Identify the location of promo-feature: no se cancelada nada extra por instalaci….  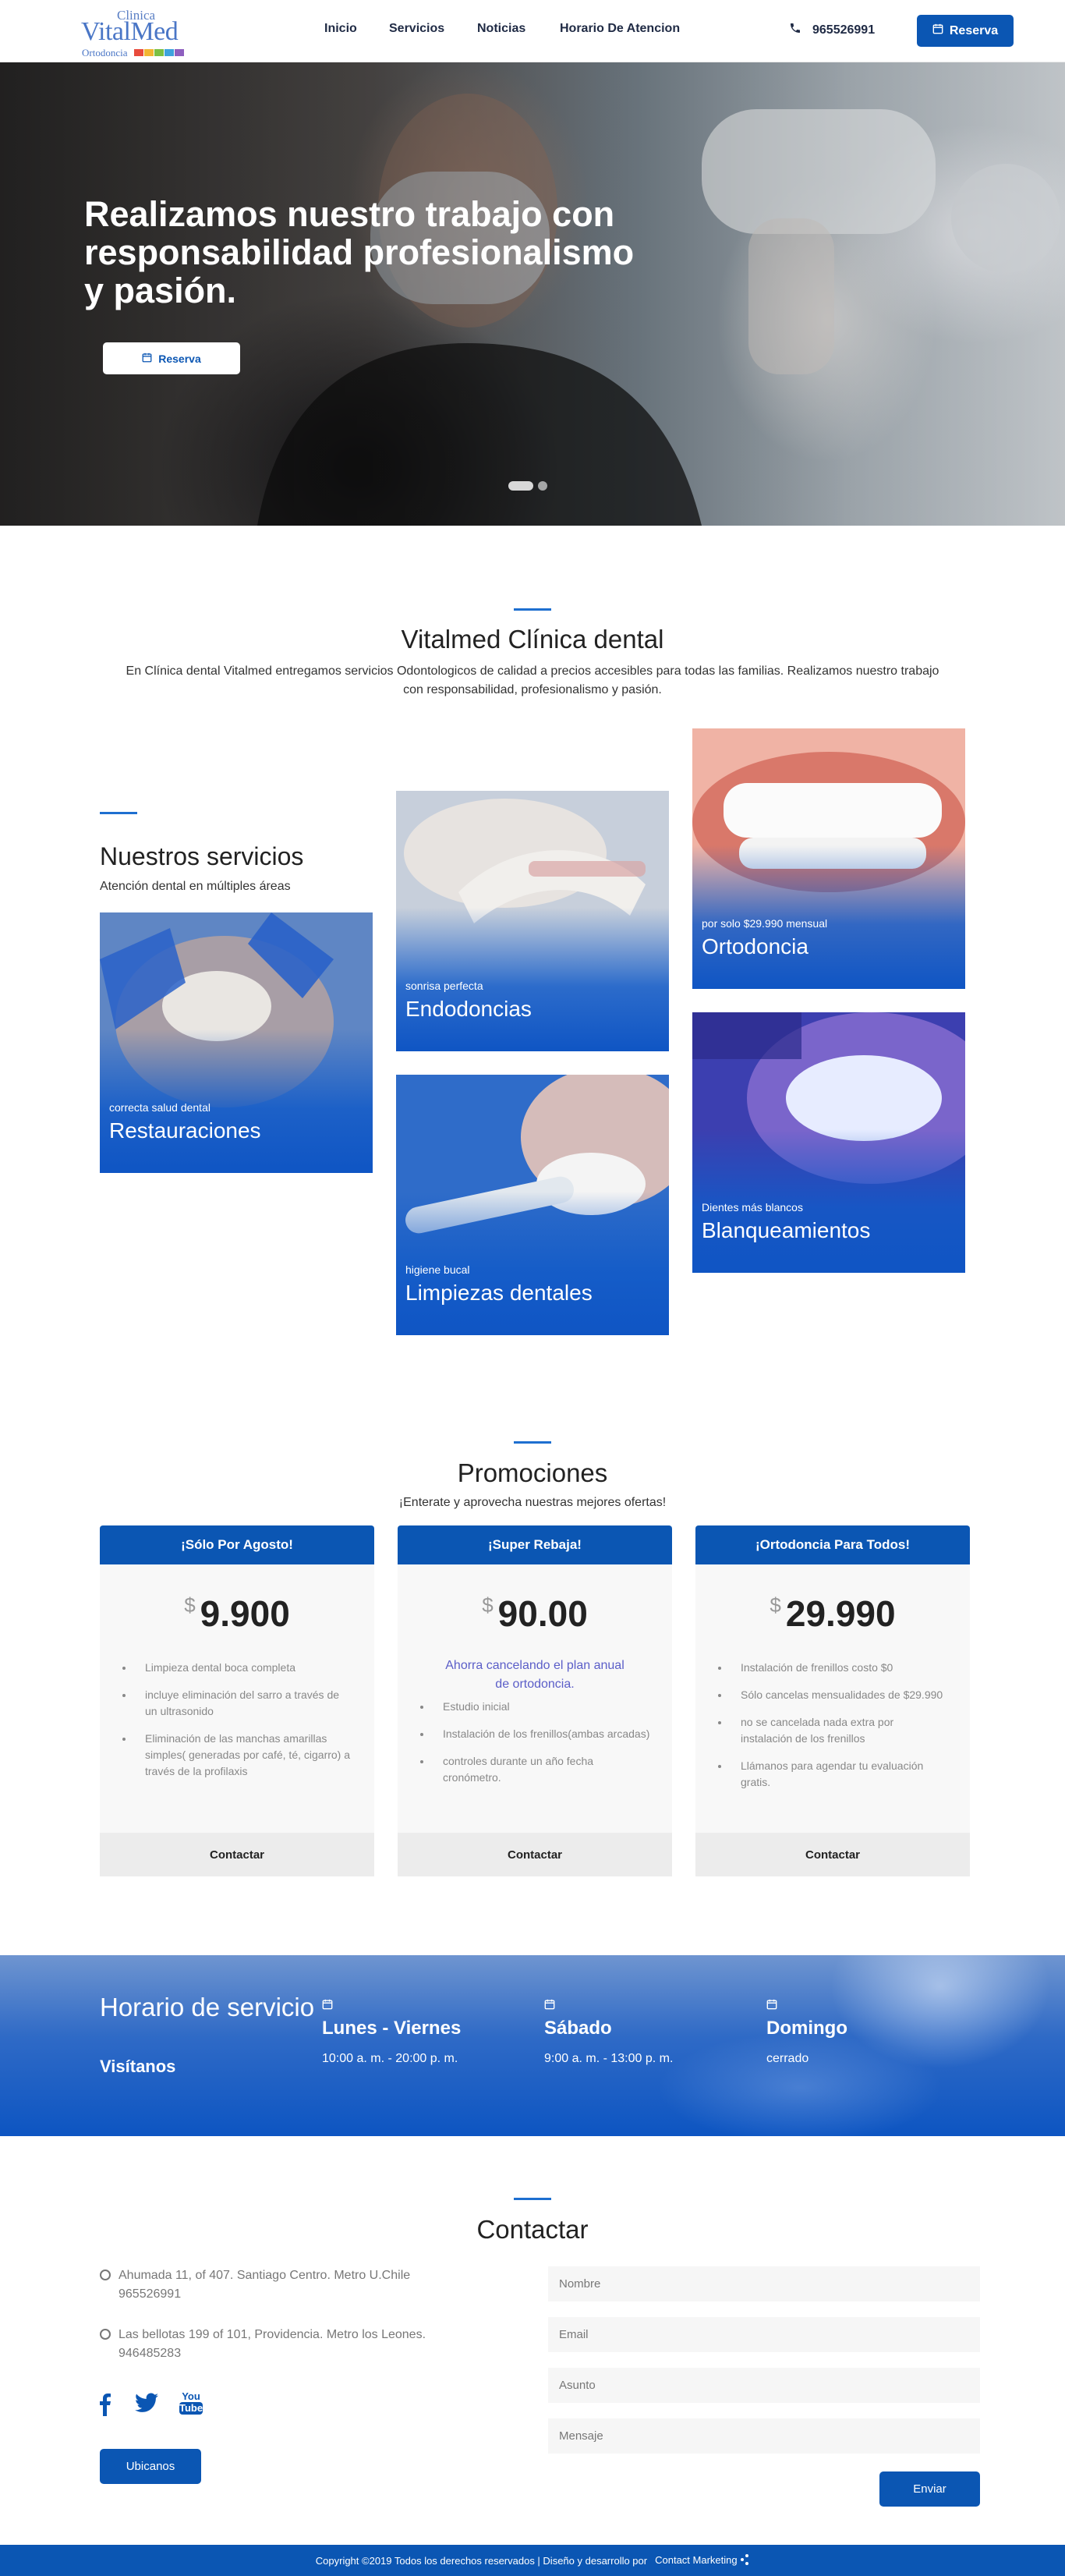
(839, 1730).